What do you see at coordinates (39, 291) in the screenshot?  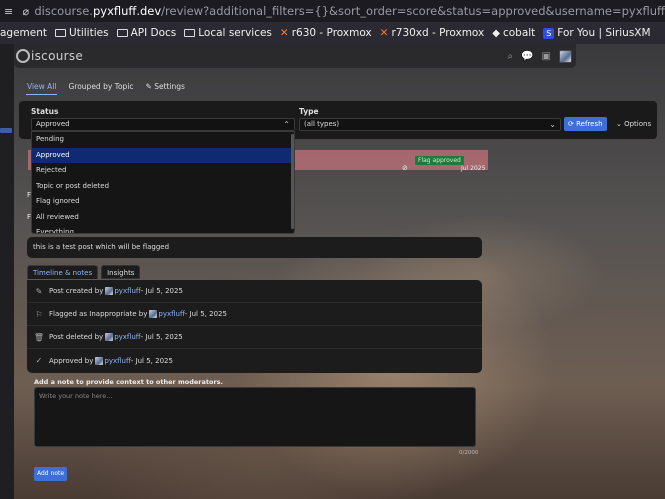 I see `pencil-icon: ✎` at bounding box center [39, 291].